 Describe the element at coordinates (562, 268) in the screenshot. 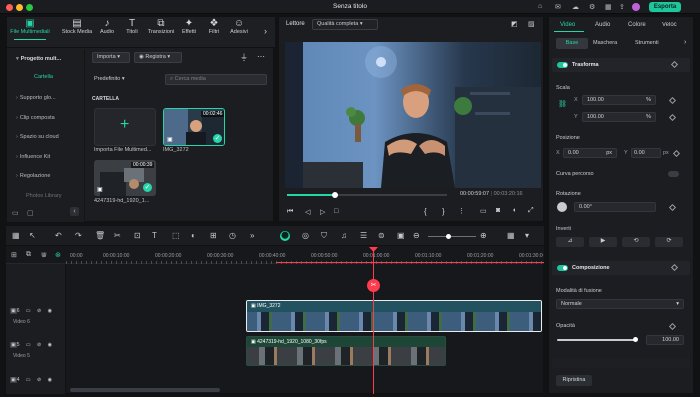

I see `composite-toggle` at that location.